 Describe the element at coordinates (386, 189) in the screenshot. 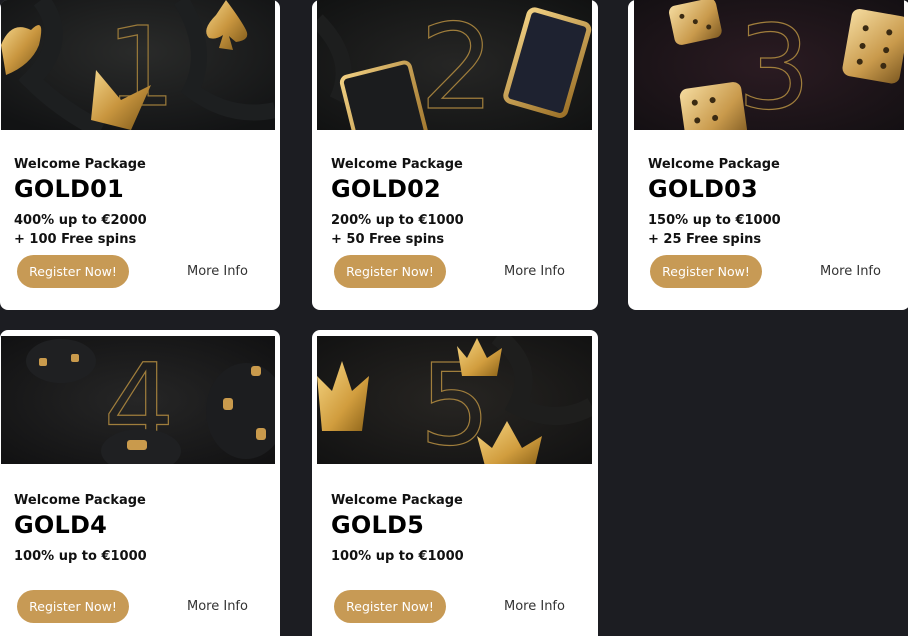

I see `promo-code: GOLD02` at that location.